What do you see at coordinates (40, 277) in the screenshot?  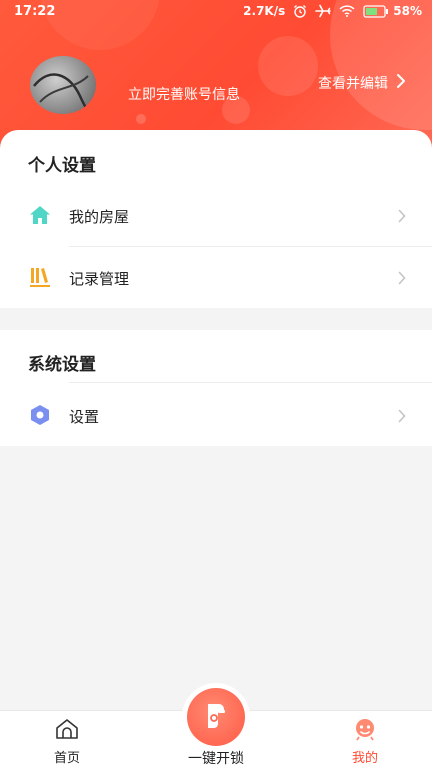 I see `records-icon` at bounding box center [40, 277].